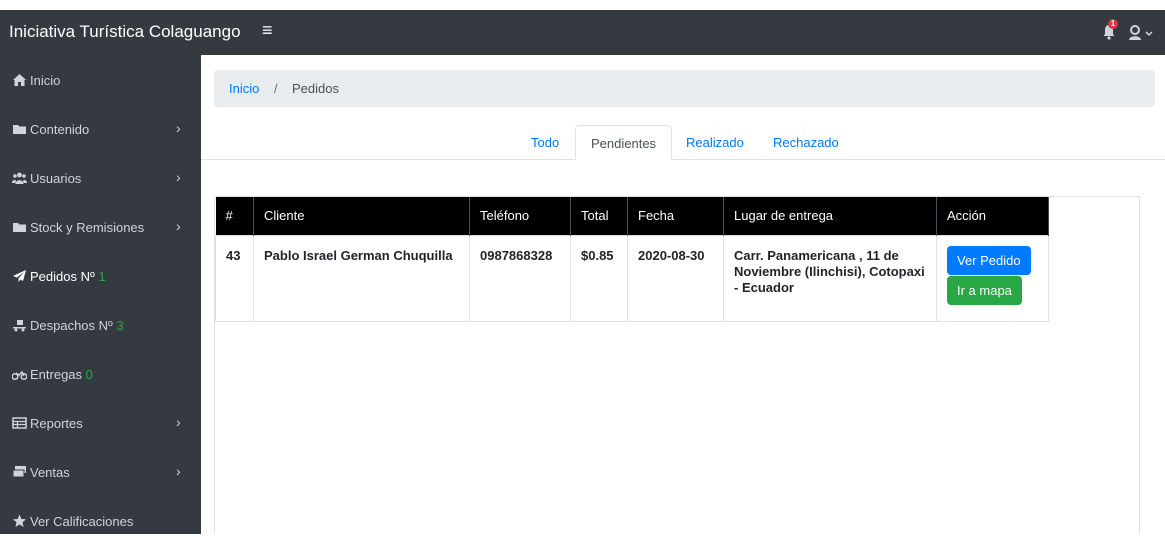 The width and height of the screenshot is (1165, 537). What do you see at coordinates (361, 216) in the screenshot?
I see `column-header-cliente: Cliente` at bounding box center [361, 216].